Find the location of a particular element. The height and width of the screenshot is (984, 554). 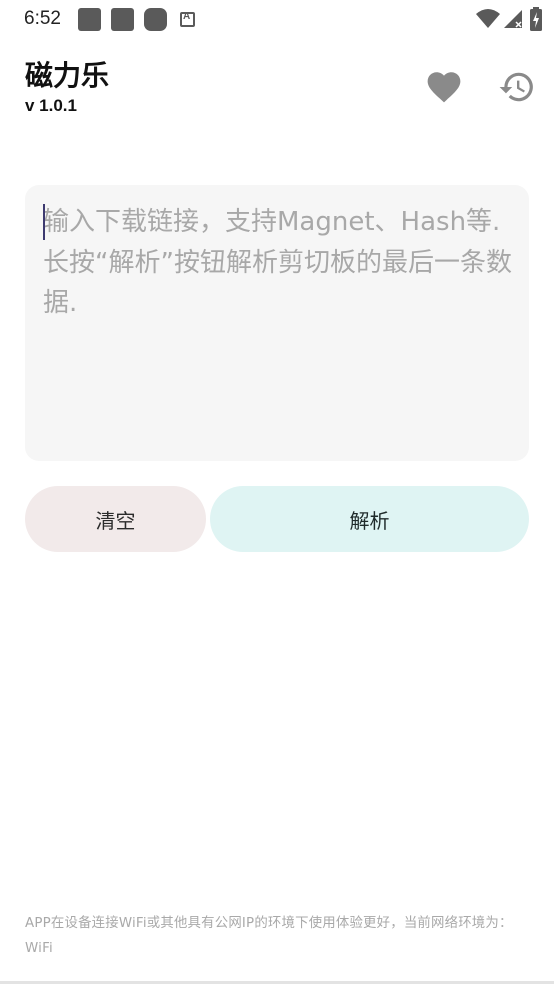

notification-icons is located at coordinates (136, 19).